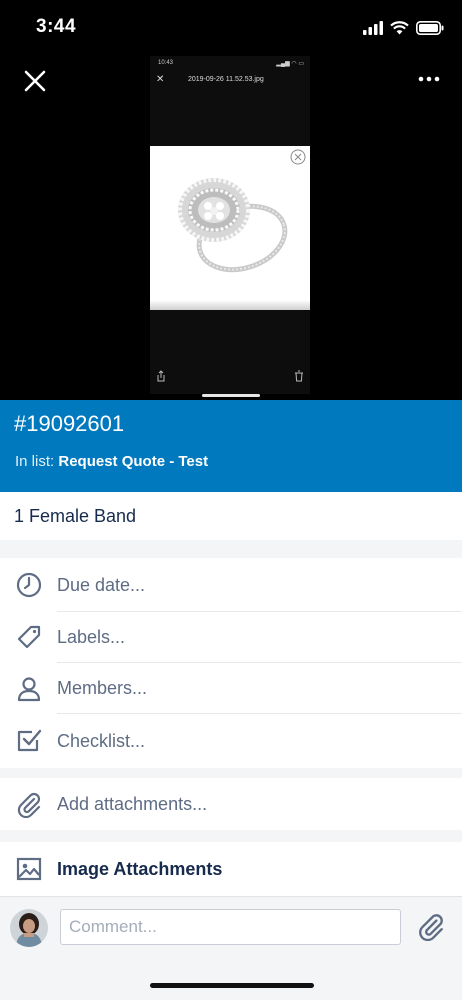  I want to click on image-shadow, so click(230, 305).